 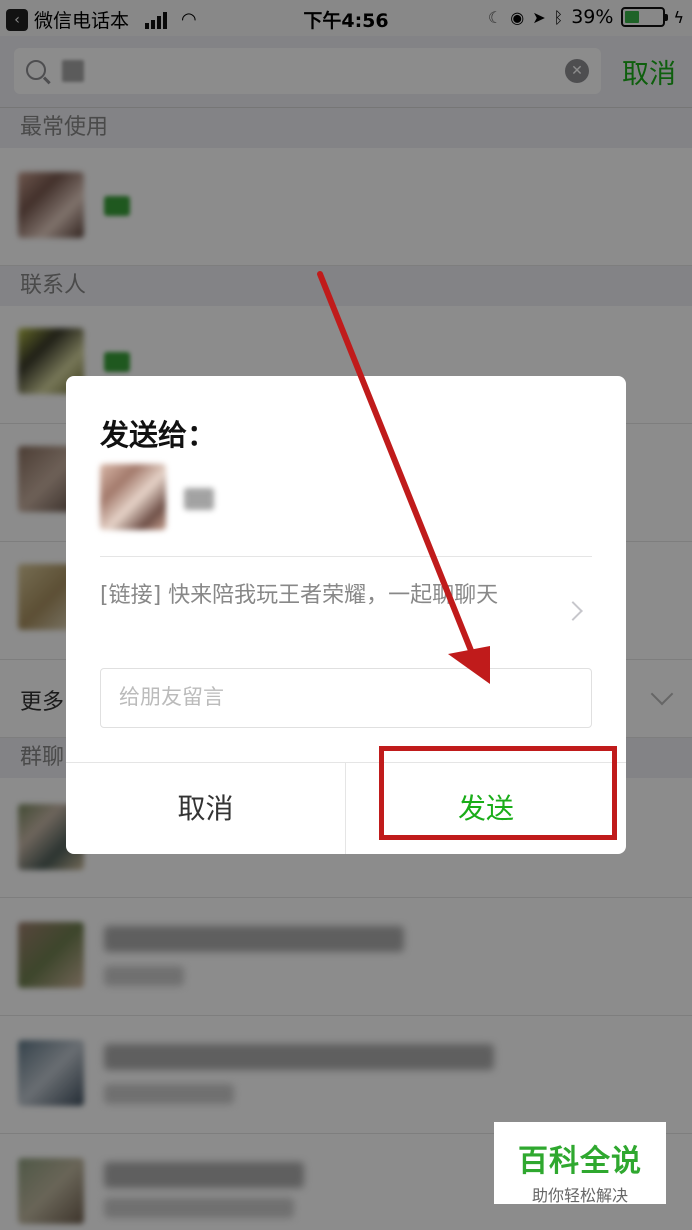 What do you see at coordinates (323, 596) in the screenshot?
I see `shared-link-text: [链接] 快来陪我玩王者荣耀，一起聊聊天` at bounding box center [323, 596].